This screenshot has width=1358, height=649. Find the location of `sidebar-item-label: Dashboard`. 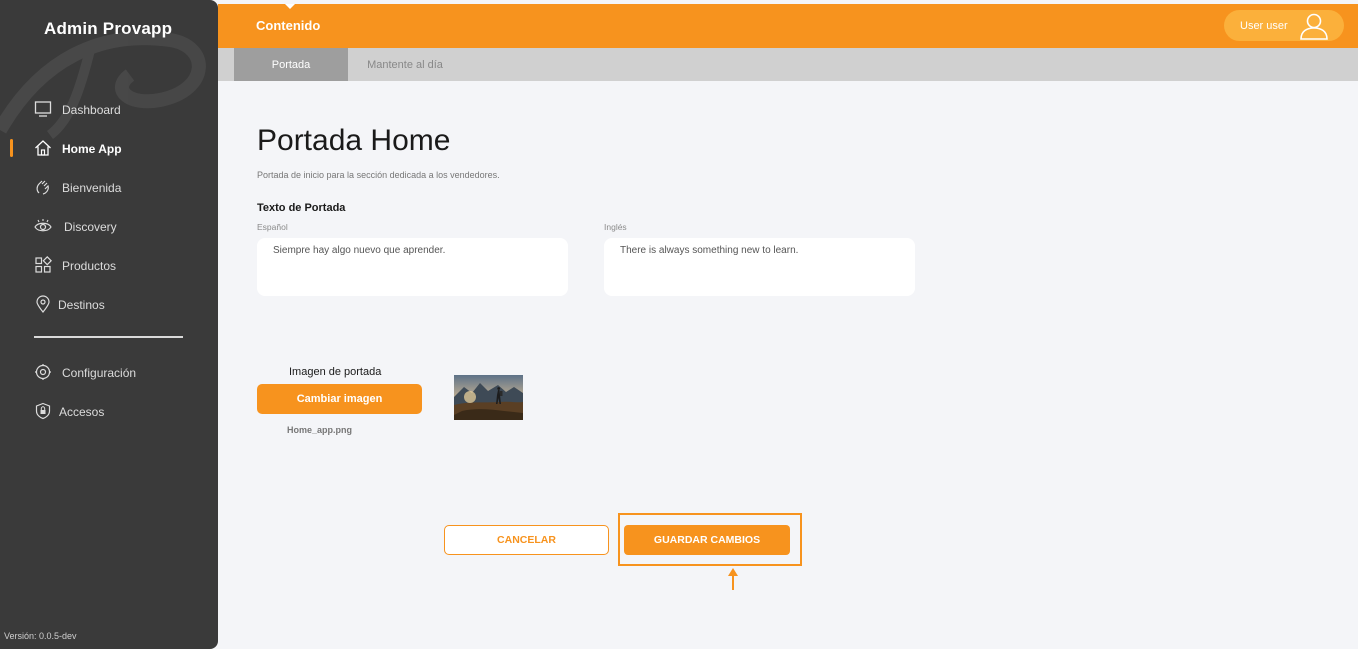

sidebar-item-label: Dashboard is located at coordinates (91, 110).